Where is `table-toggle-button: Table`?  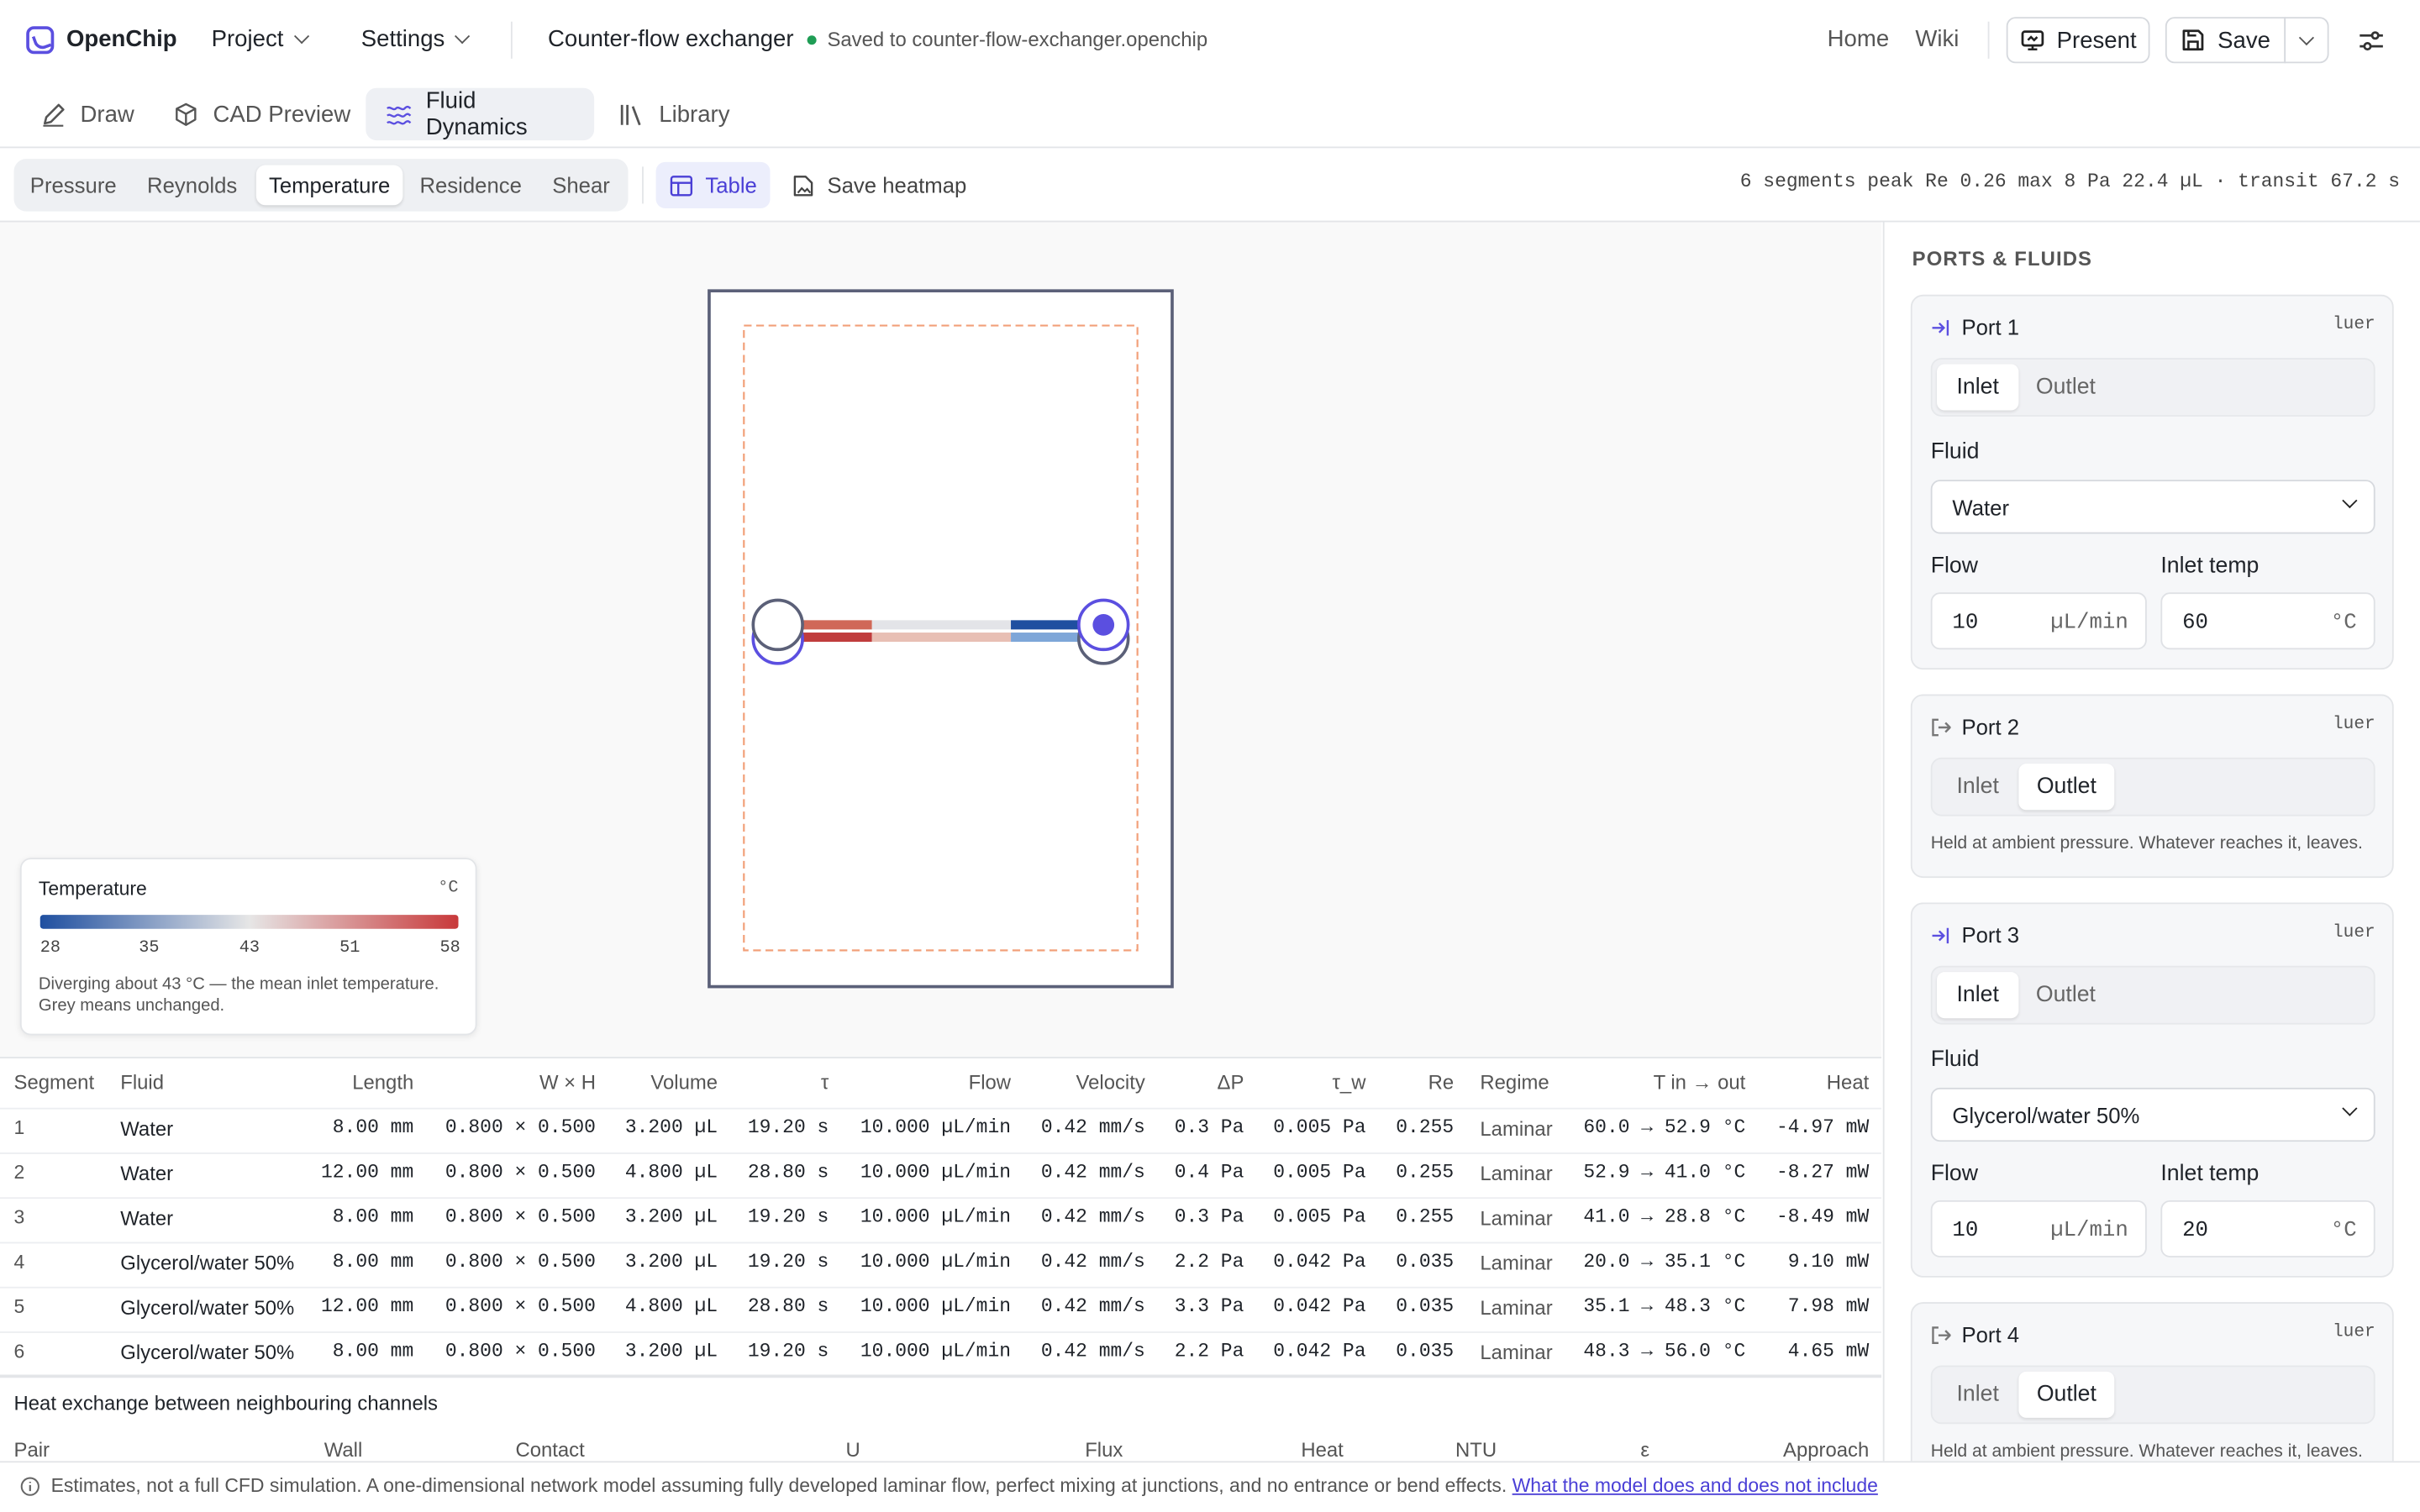 table-toggle-button: Table is located at coordinates (713, 184).